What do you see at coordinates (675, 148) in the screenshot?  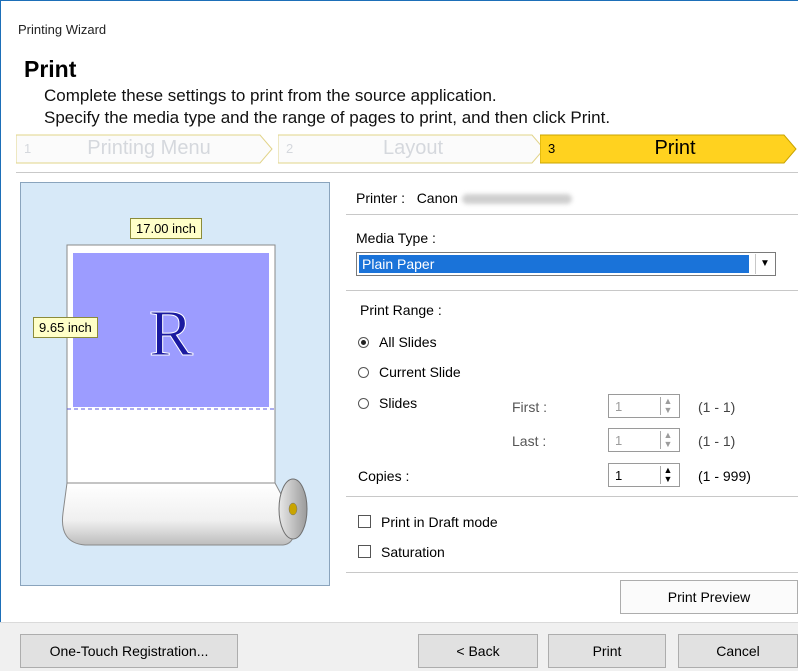 I see `step-label: Print` at bounding box center [675, 148].